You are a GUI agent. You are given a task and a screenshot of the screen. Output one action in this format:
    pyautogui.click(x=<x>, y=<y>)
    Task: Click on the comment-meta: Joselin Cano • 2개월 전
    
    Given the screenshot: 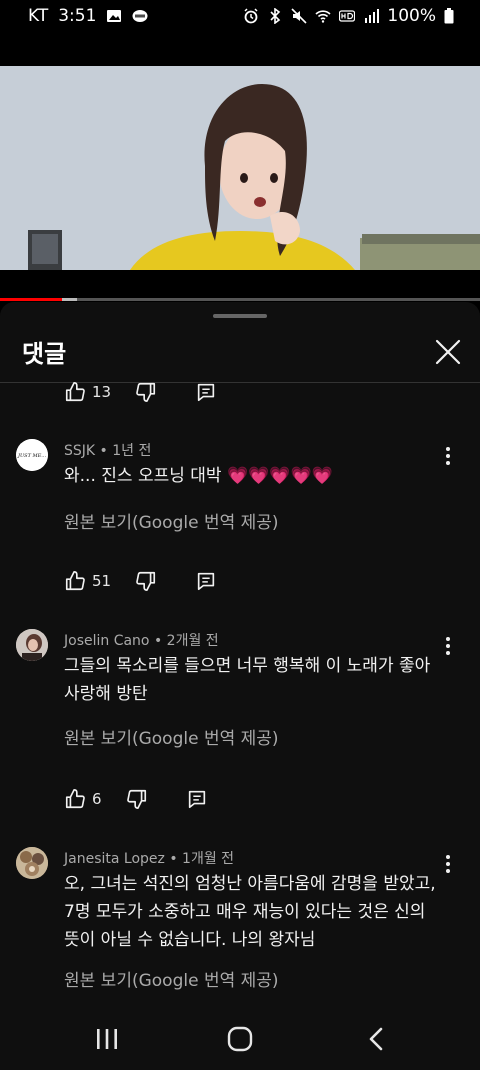 What is the action you would take?
    pyautogui.click(x=141, y=641)
    